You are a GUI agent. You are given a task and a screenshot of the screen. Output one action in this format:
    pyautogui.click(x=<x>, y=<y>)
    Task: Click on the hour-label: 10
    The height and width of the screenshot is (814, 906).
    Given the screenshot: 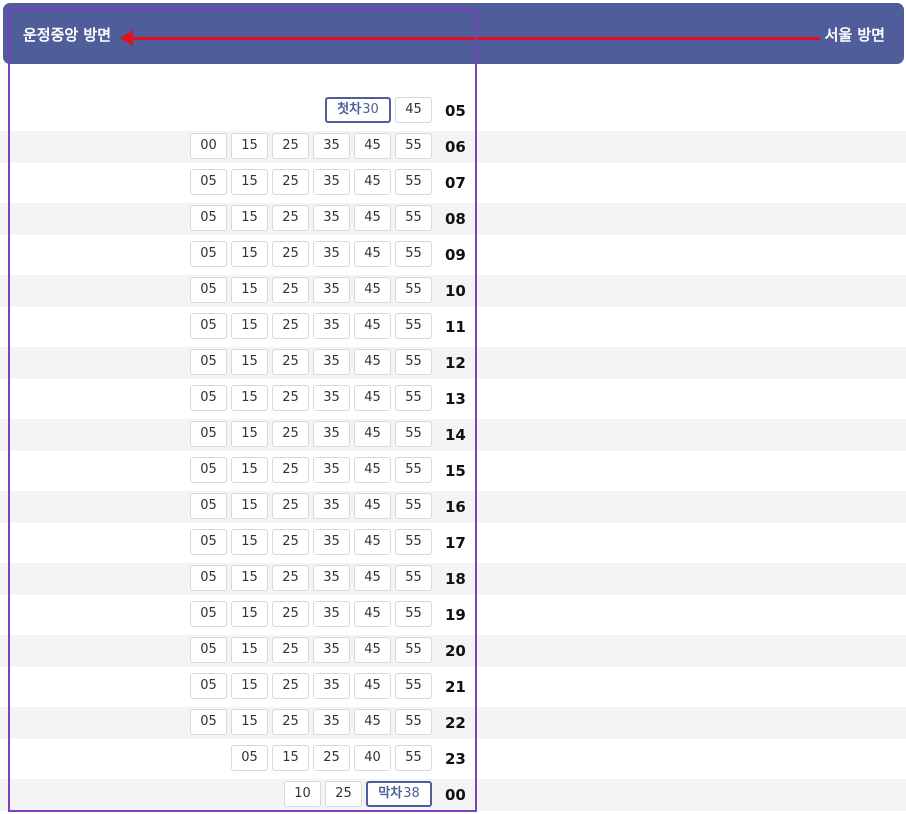 What is the action you would take?
    pyautogui.click(x=455, y=291)
    